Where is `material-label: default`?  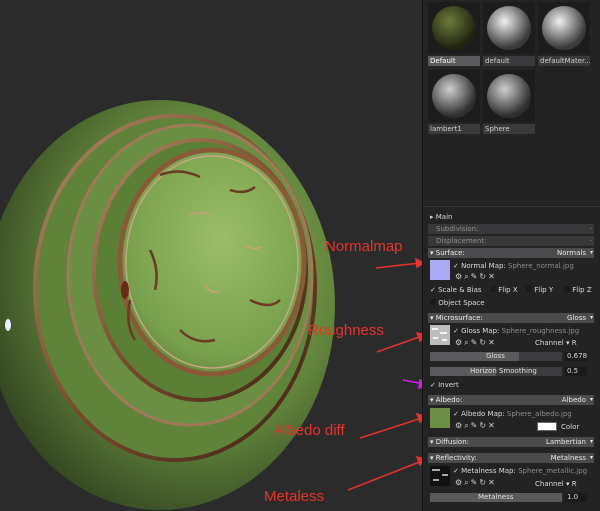
material-label: default is located at coordinates (509, 61).